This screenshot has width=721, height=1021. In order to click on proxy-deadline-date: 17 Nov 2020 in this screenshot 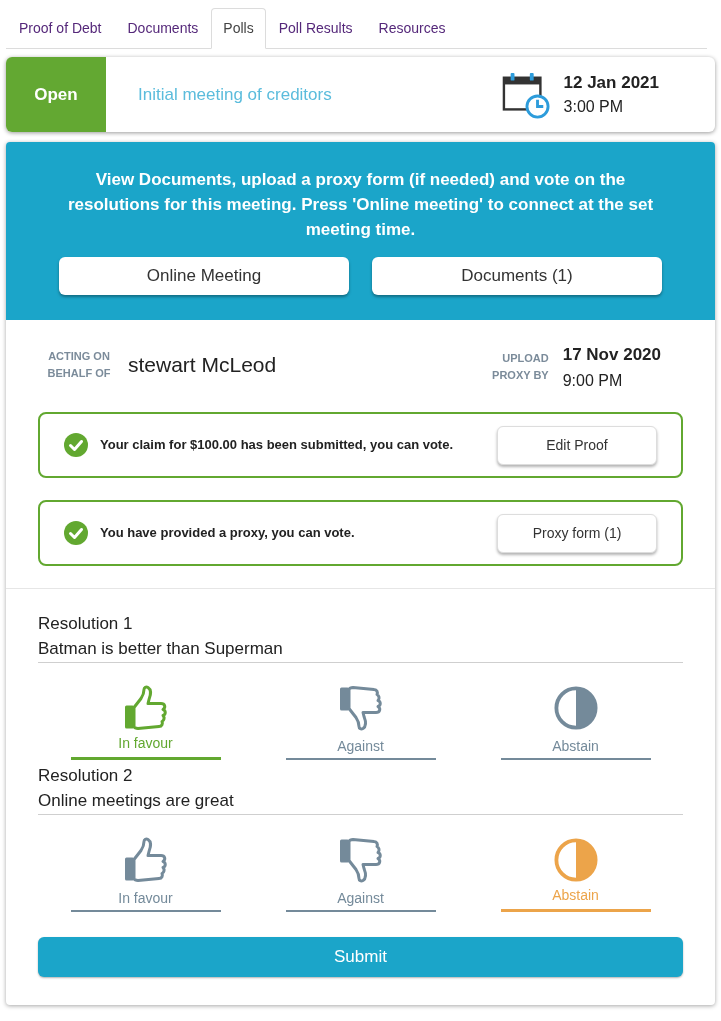, I will do `click(611, 355)`.